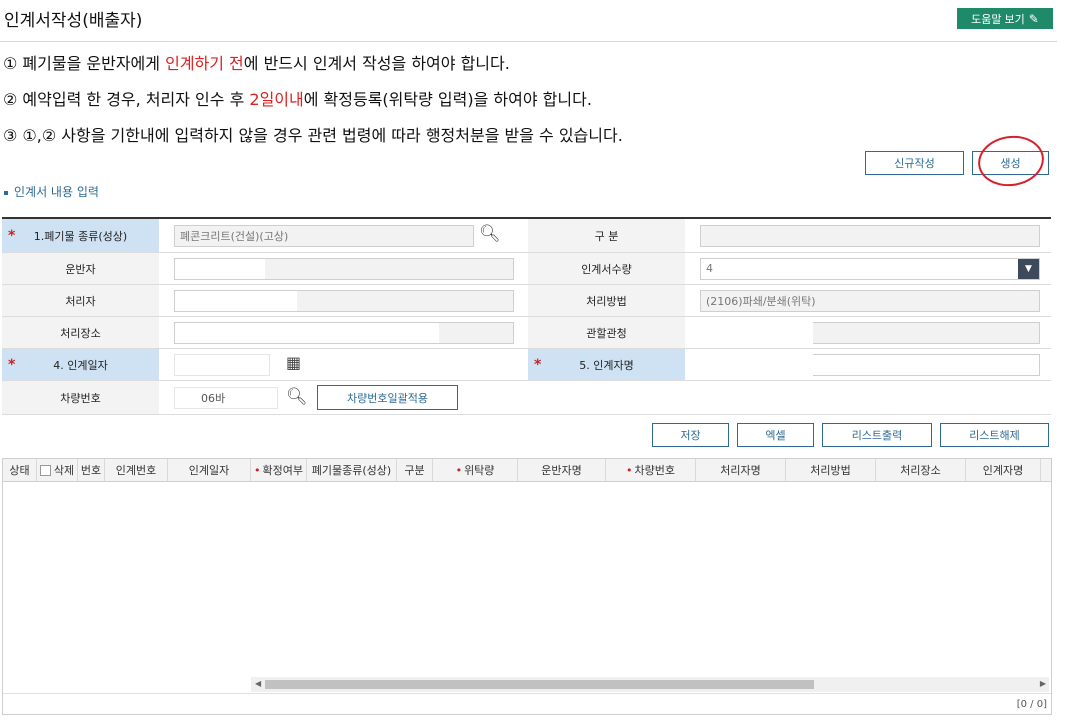  Describe the element at coordinates (1043, 683) in the screenshot. I see `scroll-right-icon: ▶` at that location.